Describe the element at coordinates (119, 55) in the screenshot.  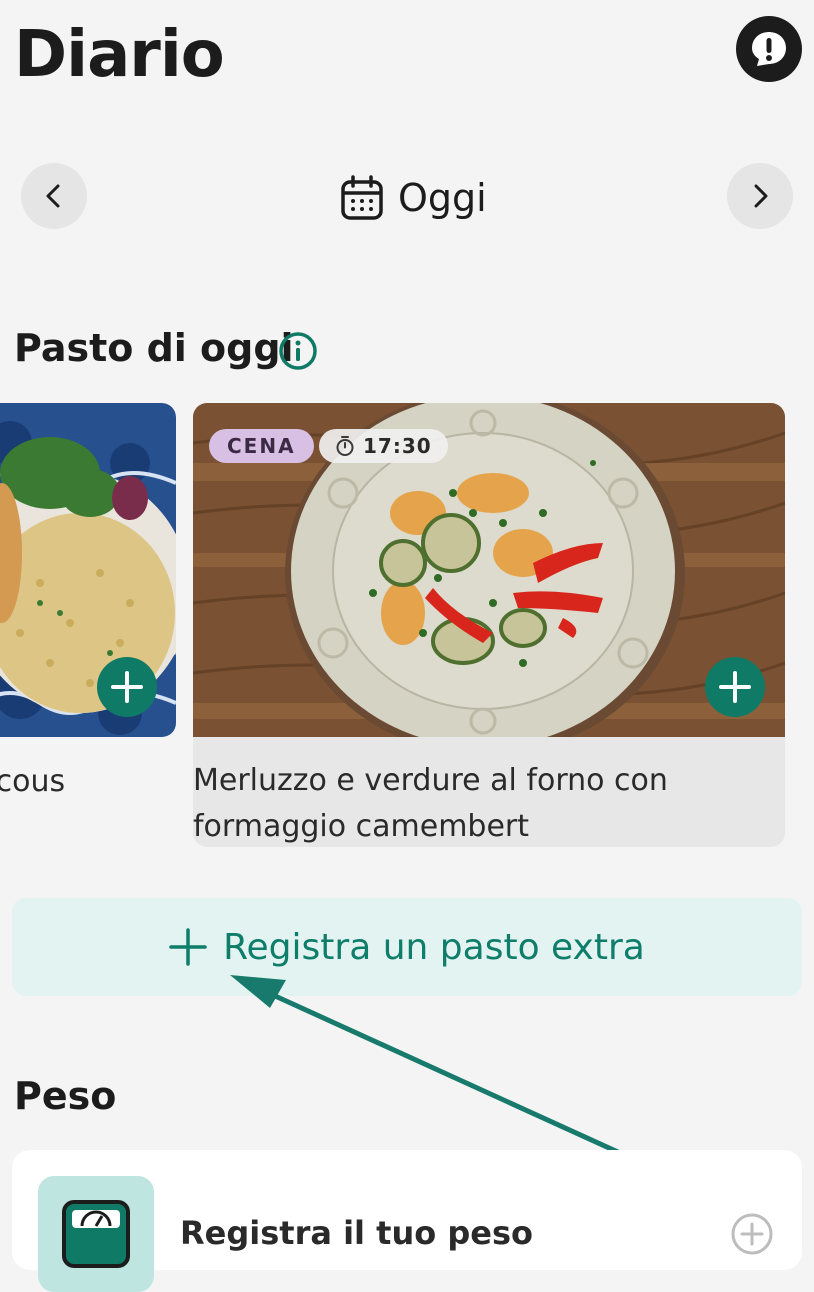
I see `page-title: Diario` at that location.